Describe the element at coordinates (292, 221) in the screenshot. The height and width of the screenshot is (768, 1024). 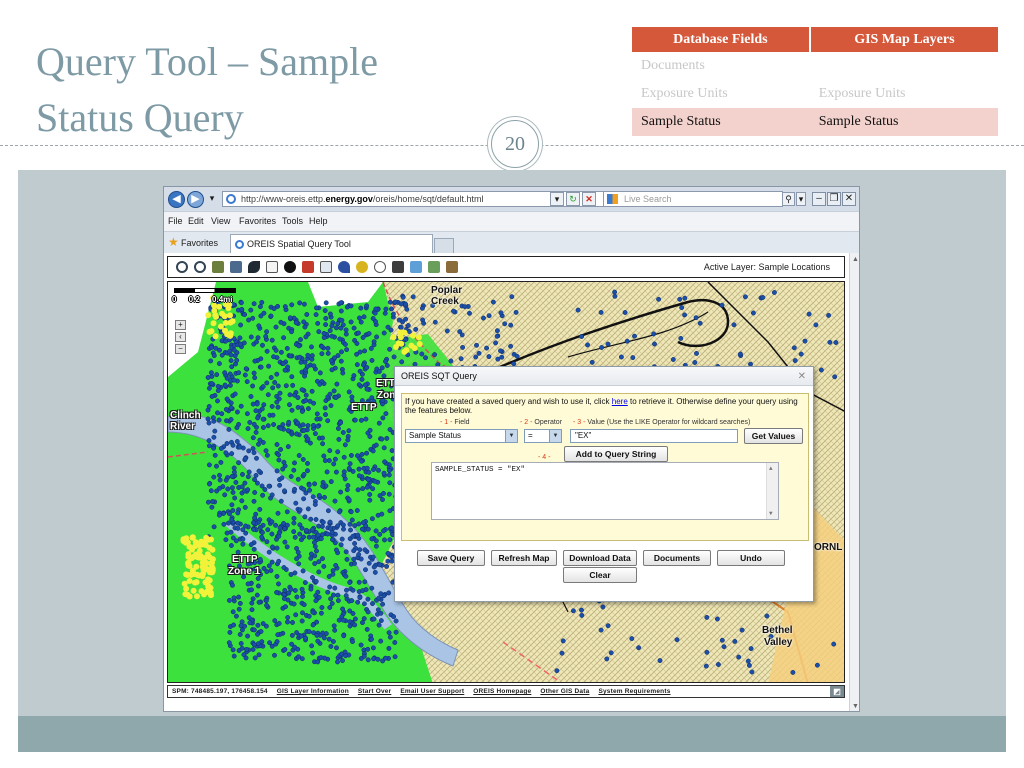
I see `menu-tools: Tools` at that location.